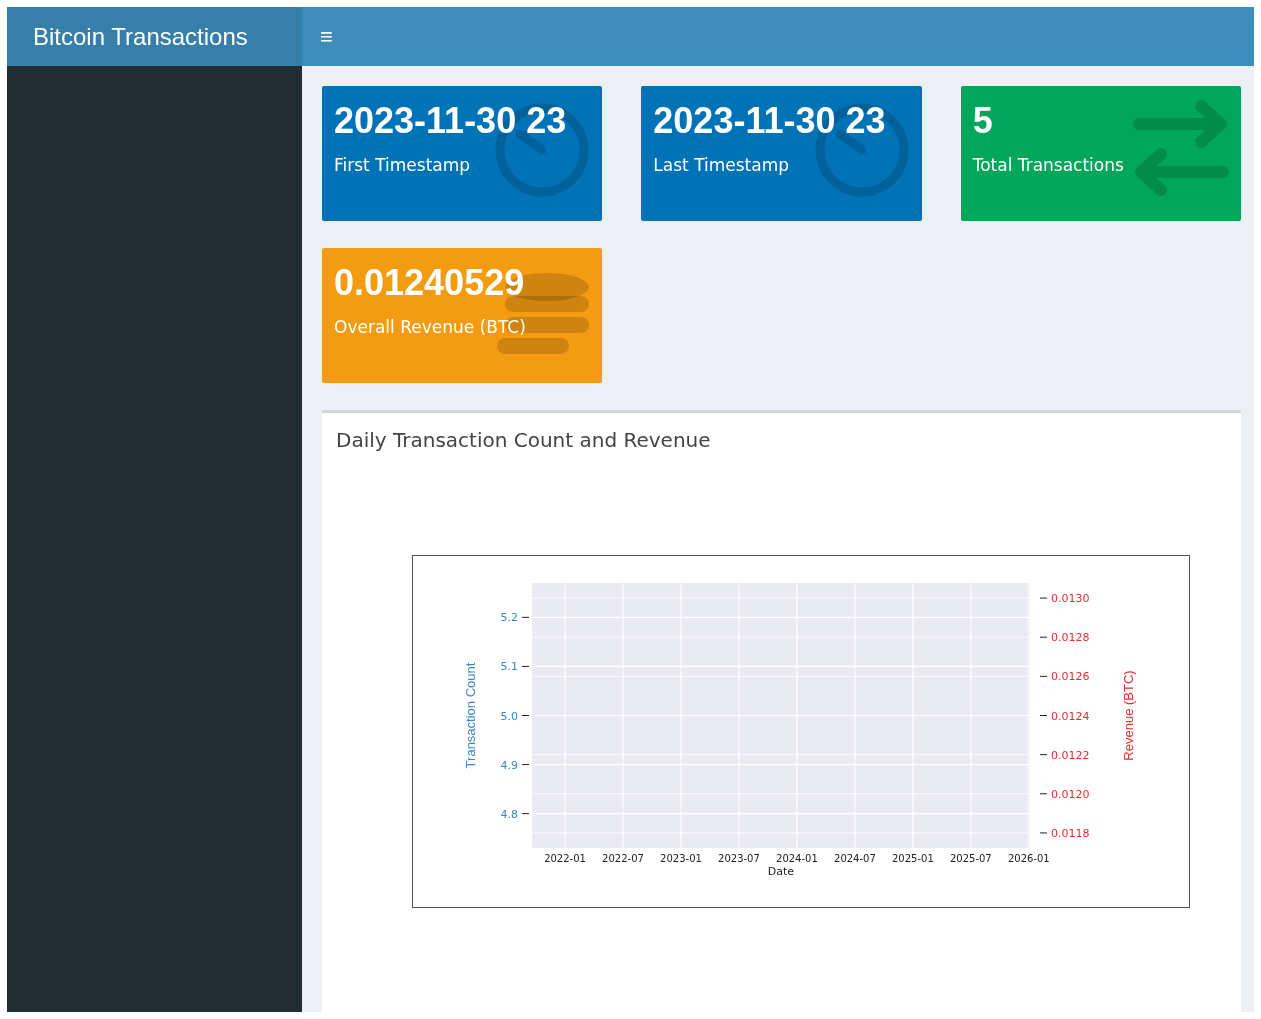 The image size is (1261, 1019). What do you see at coordinates (982, 121) in the screenshot?
I see `box-value: 5` at bounding box center [982, 121].